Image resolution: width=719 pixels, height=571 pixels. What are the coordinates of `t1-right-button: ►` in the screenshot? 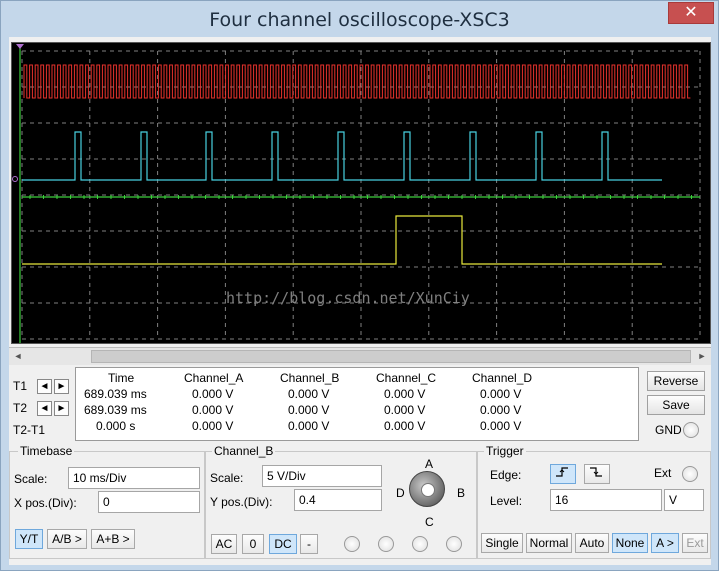 It's located at (61, 386).